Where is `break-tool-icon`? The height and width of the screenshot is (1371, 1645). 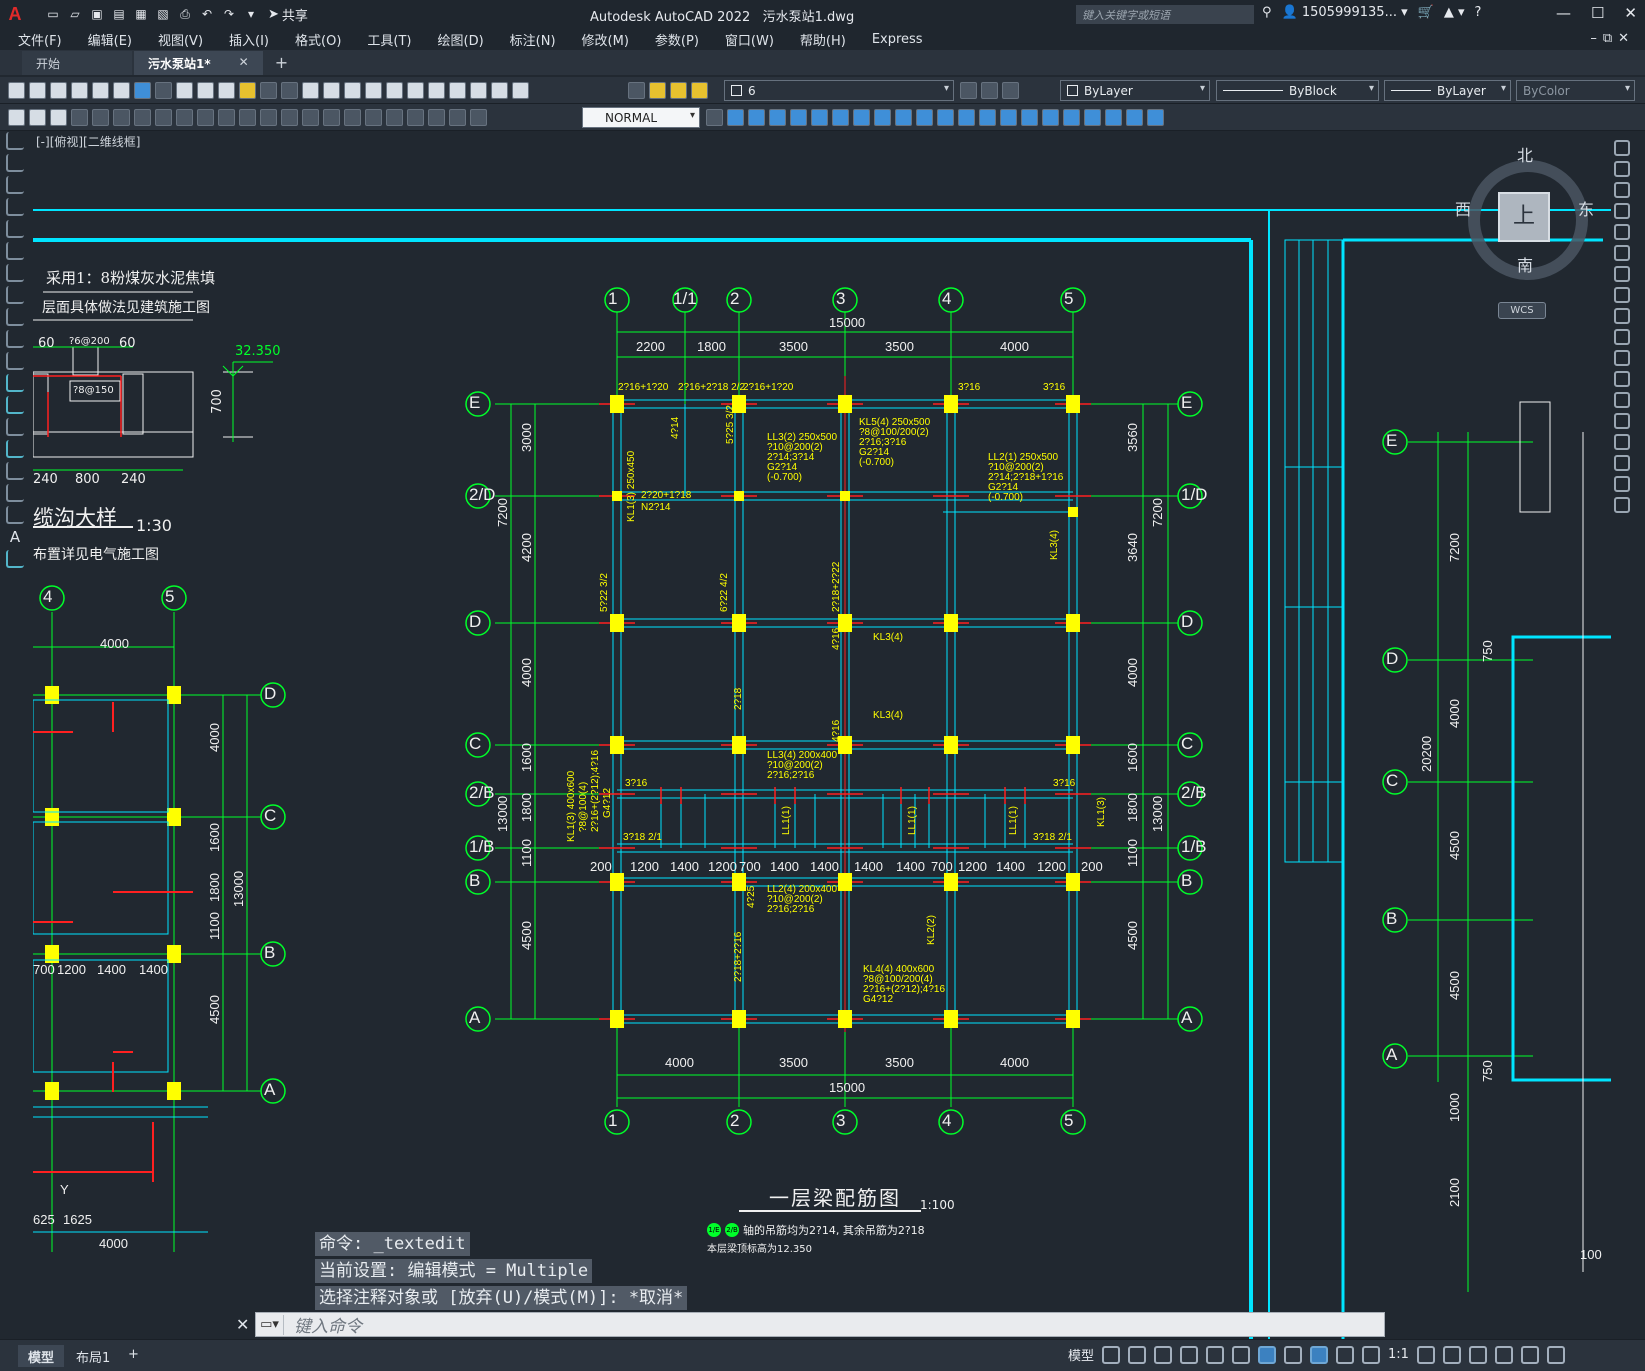
break-tool-icon is located at coordinates (1622, 400).